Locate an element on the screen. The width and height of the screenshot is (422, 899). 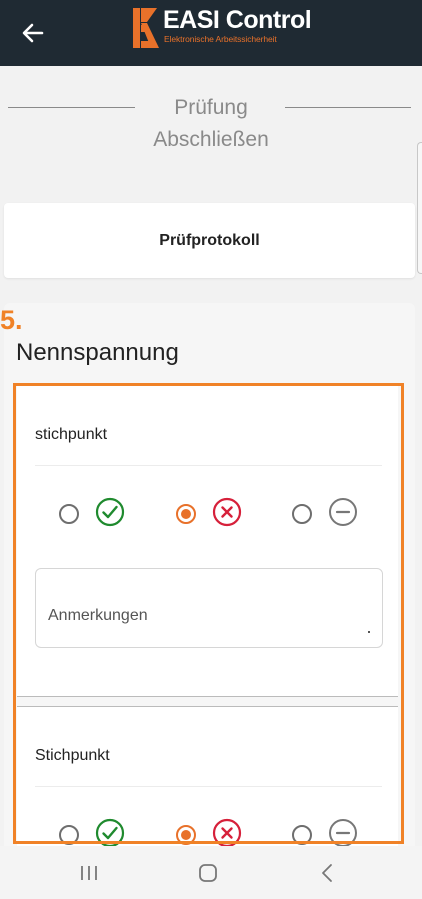
section-title: Nennspannung is located at coordinates (97, 352).